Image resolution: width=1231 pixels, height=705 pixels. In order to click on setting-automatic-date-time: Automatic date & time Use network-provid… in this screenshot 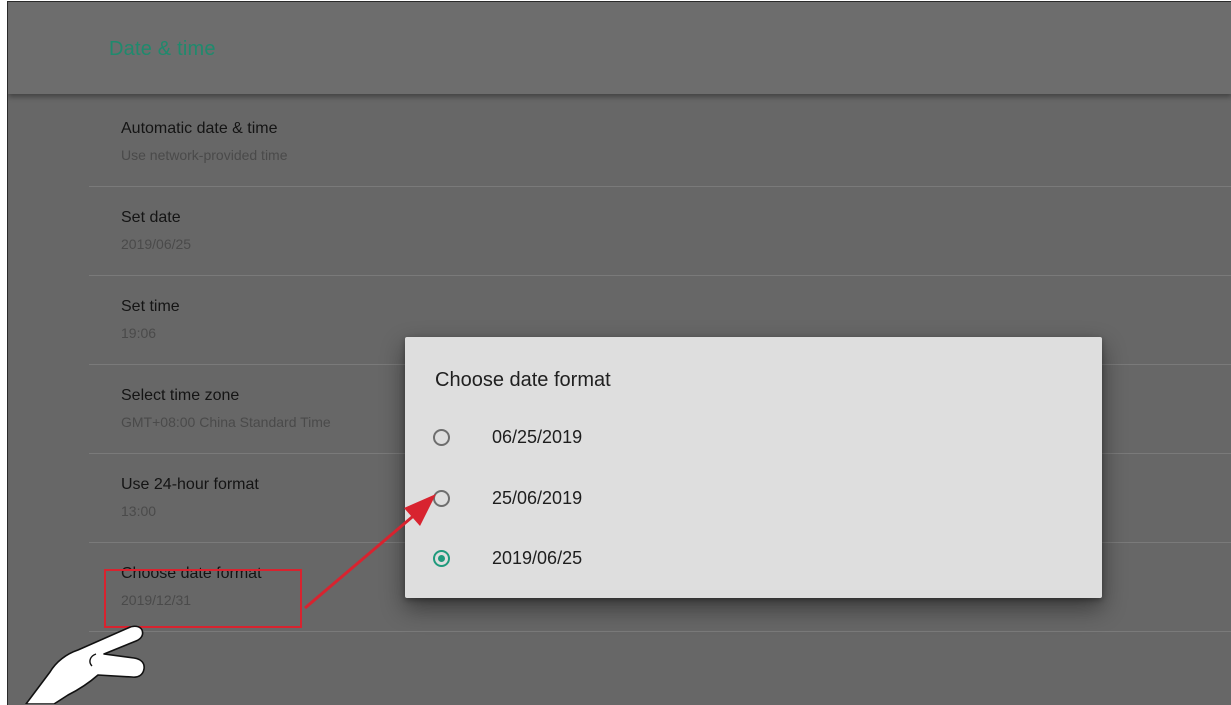, I will do `click(660, 142)`.